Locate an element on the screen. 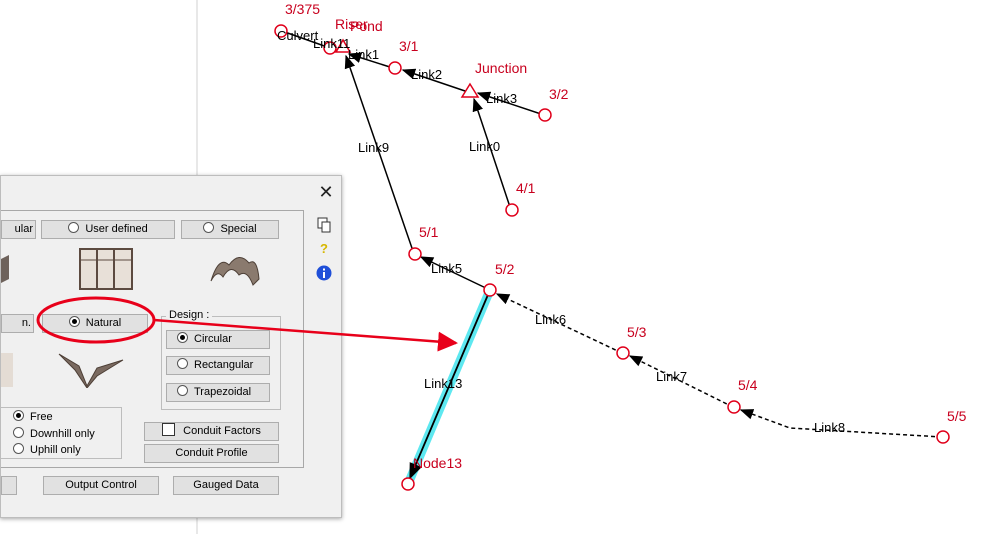 The height and width of the screenshot is (534, 1003). annotation-ellipse is located at coordinates (96, 320).